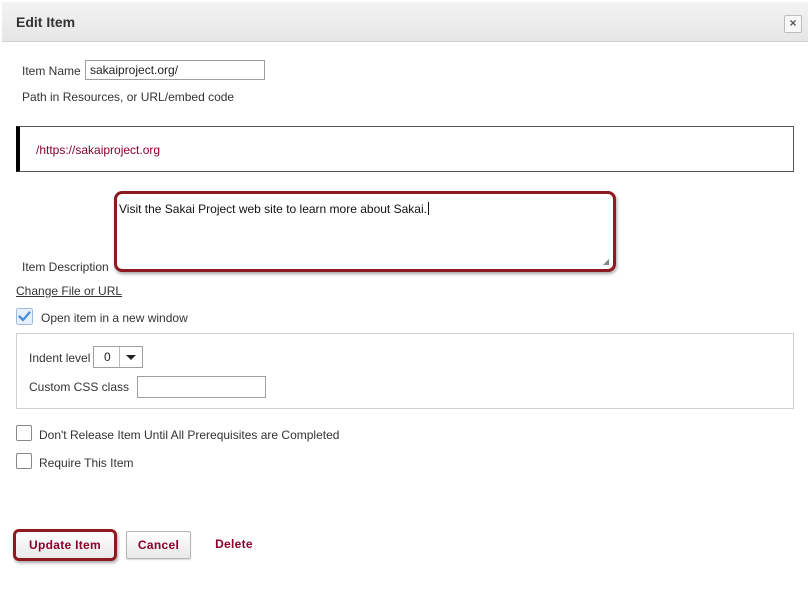  Describe the element at coordinates (405, 371) in the screenshot. I see `item-options-group` at that location.